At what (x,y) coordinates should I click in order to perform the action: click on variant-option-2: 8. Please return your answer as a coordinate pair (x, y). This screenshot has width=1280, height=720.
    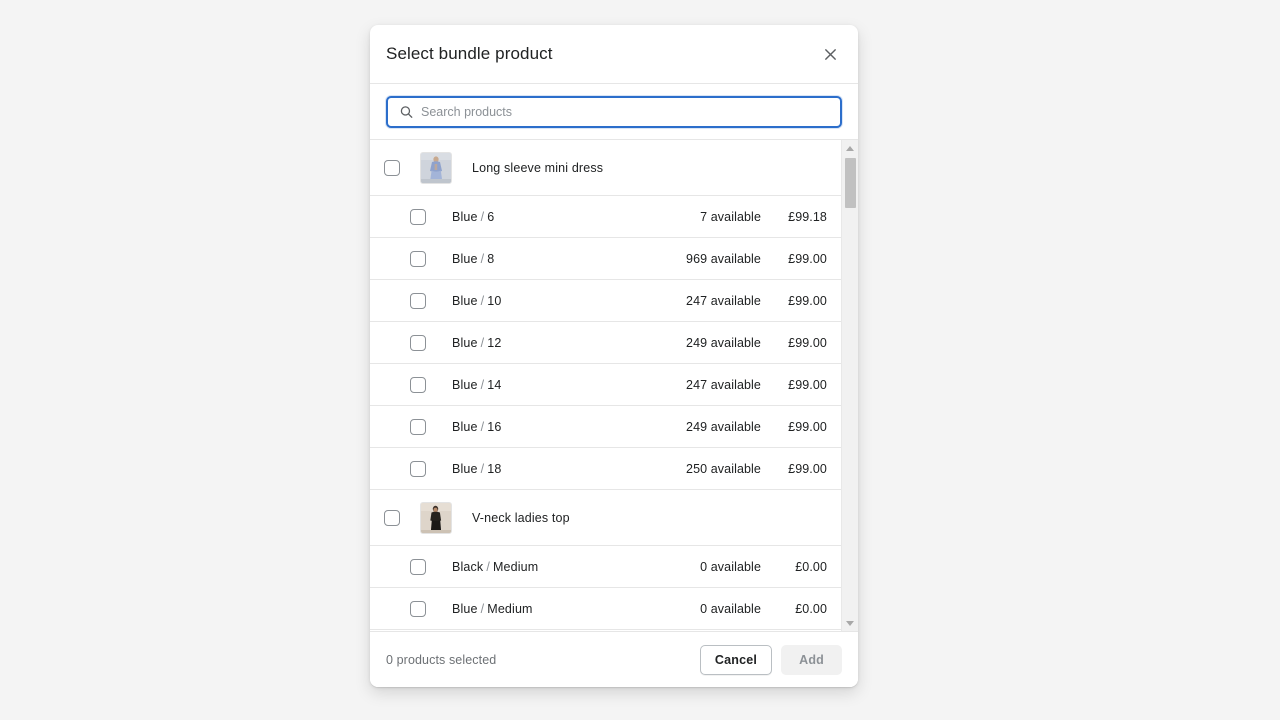
    Looking at the image, I should click on (491, 258).